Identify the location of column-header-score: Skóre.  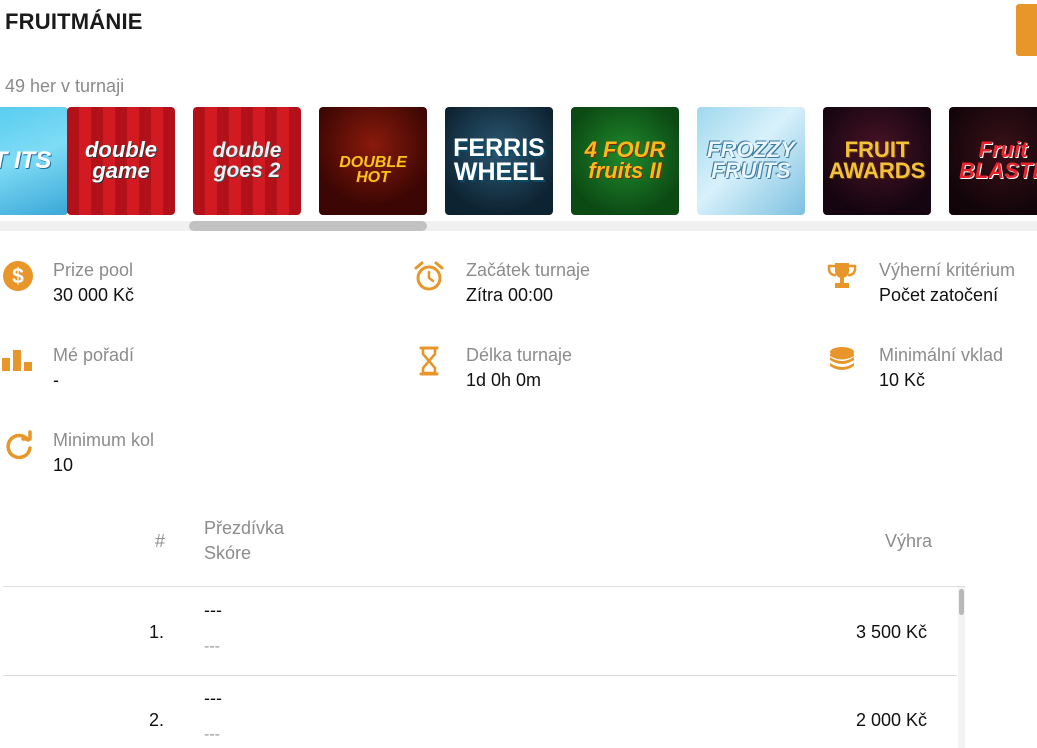
(228, 553).